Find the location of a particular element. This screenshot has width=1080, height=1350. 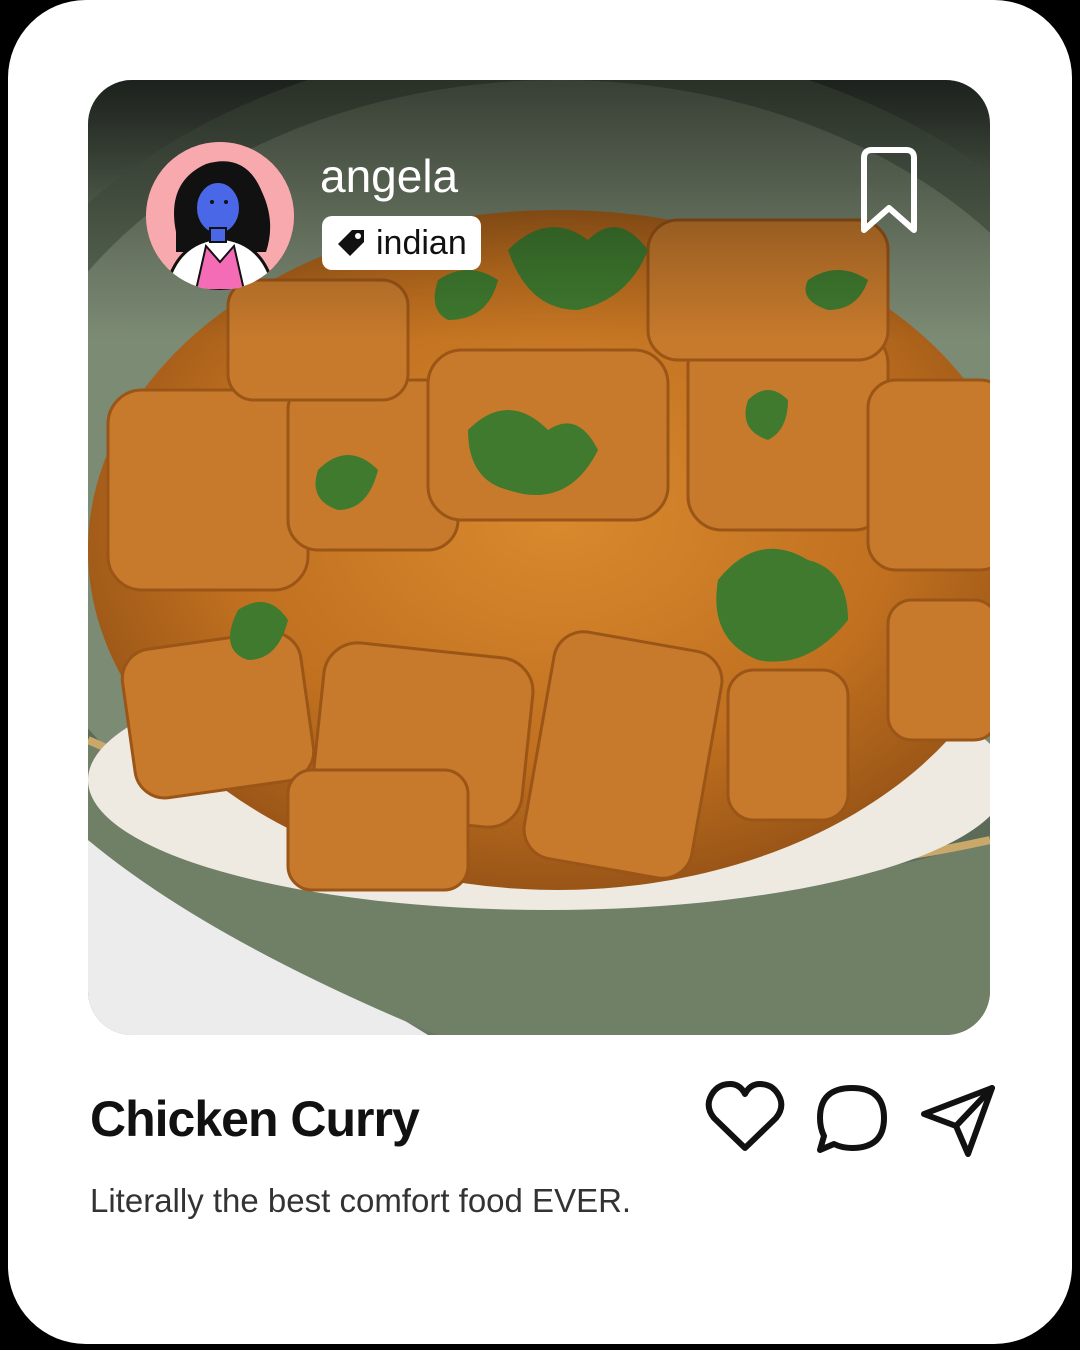

post-caption: Literally the best comfort food EVER. is located at coordinates (361, 1200).